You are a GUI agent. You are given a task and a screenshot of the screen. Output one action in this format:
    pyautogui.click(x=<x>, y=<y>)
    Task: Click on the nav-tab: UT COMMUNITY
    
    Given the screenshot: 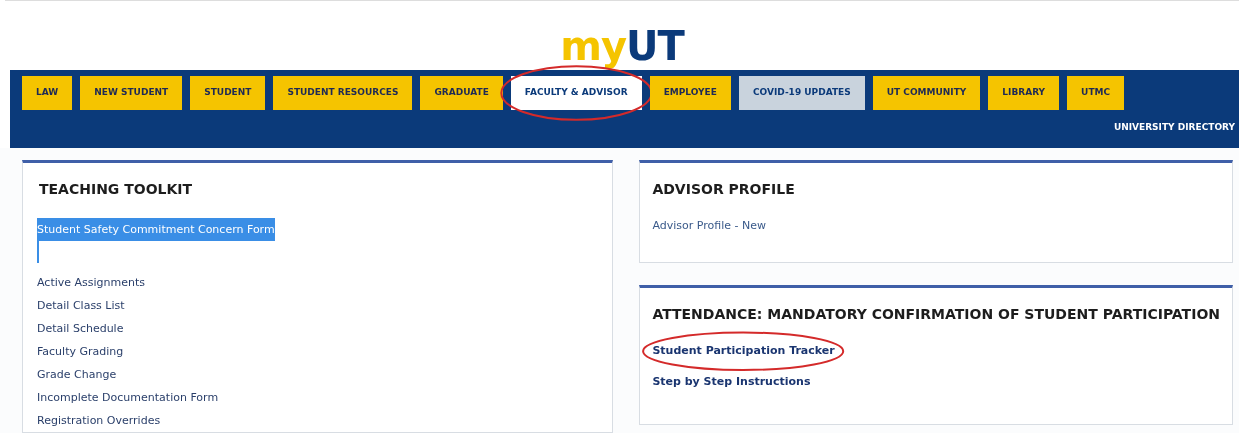 What is the action you would take?
    pyautogui.click(x=926, y=93)
    